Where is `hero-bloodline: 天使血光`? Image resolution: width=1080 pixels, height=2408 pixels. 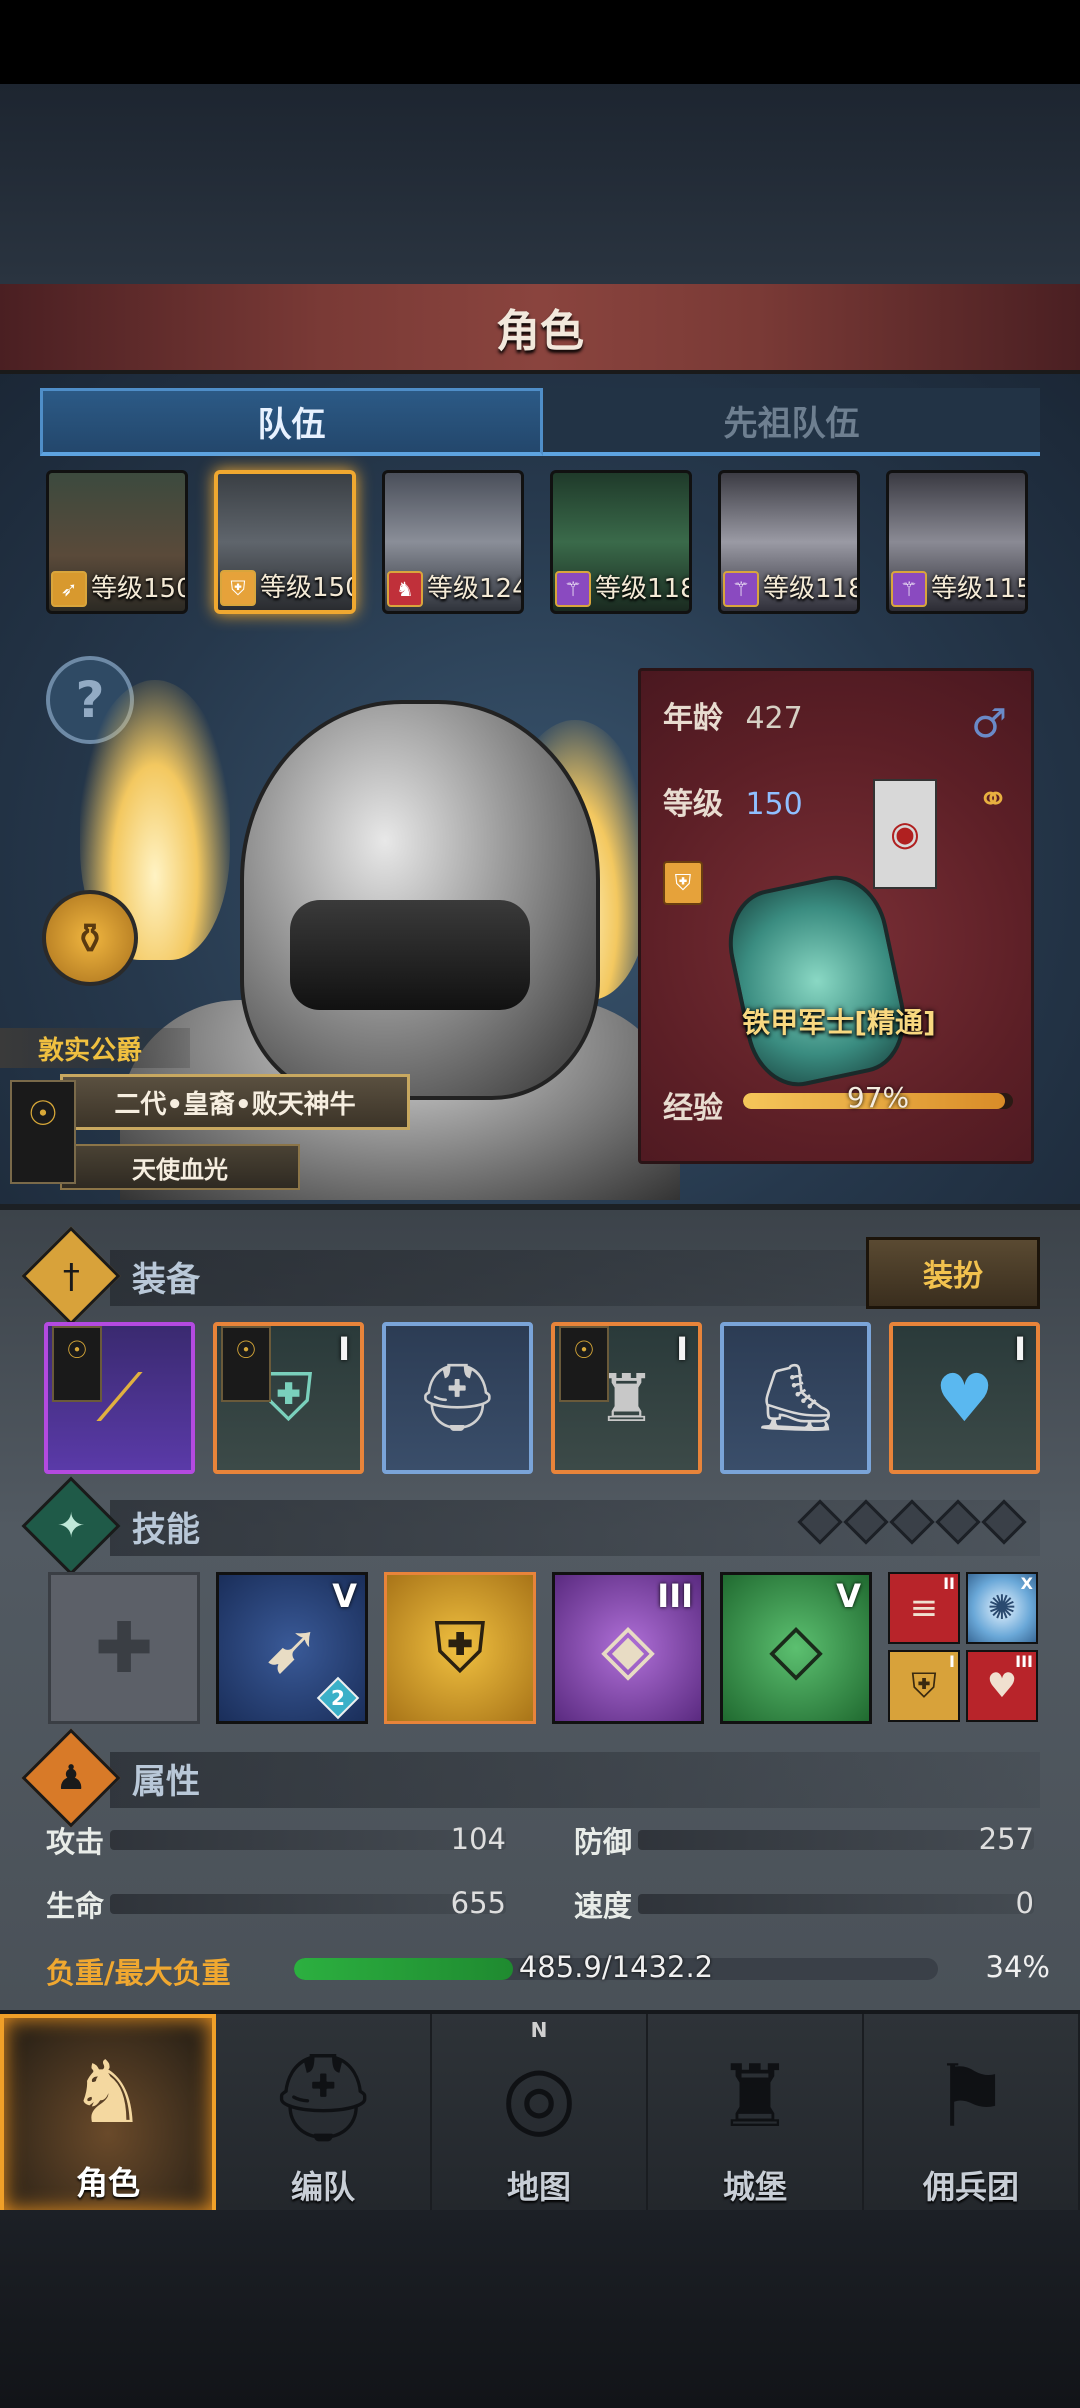
hero-bloodline: 天使血光 is located at coordinates (180, 1167).